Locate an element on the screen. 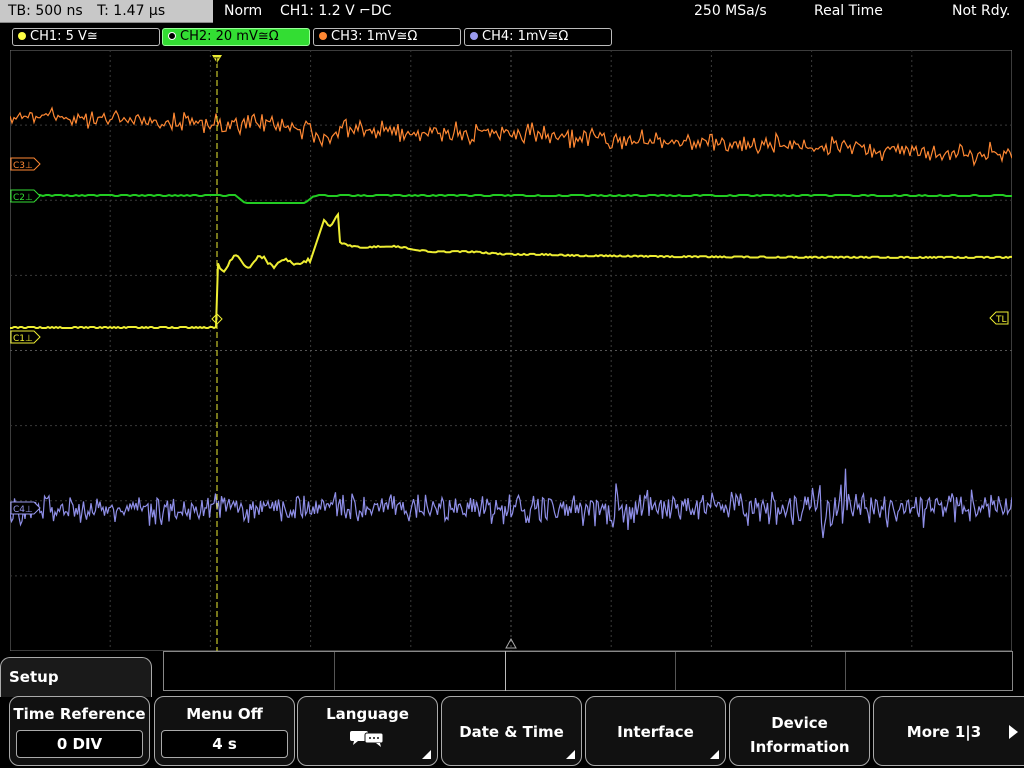 The image size is (1024, 768). language-softkey: Language is located at coordinates (367, 731).